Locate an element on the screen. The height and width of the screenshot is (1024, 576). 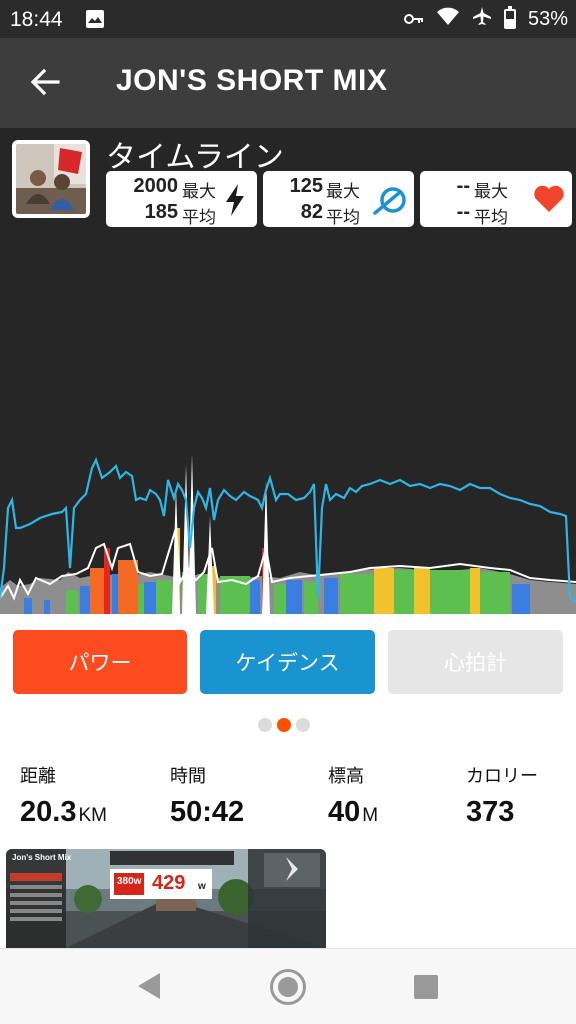
elevation-label: 標高 is located at coordinates (346, 776).